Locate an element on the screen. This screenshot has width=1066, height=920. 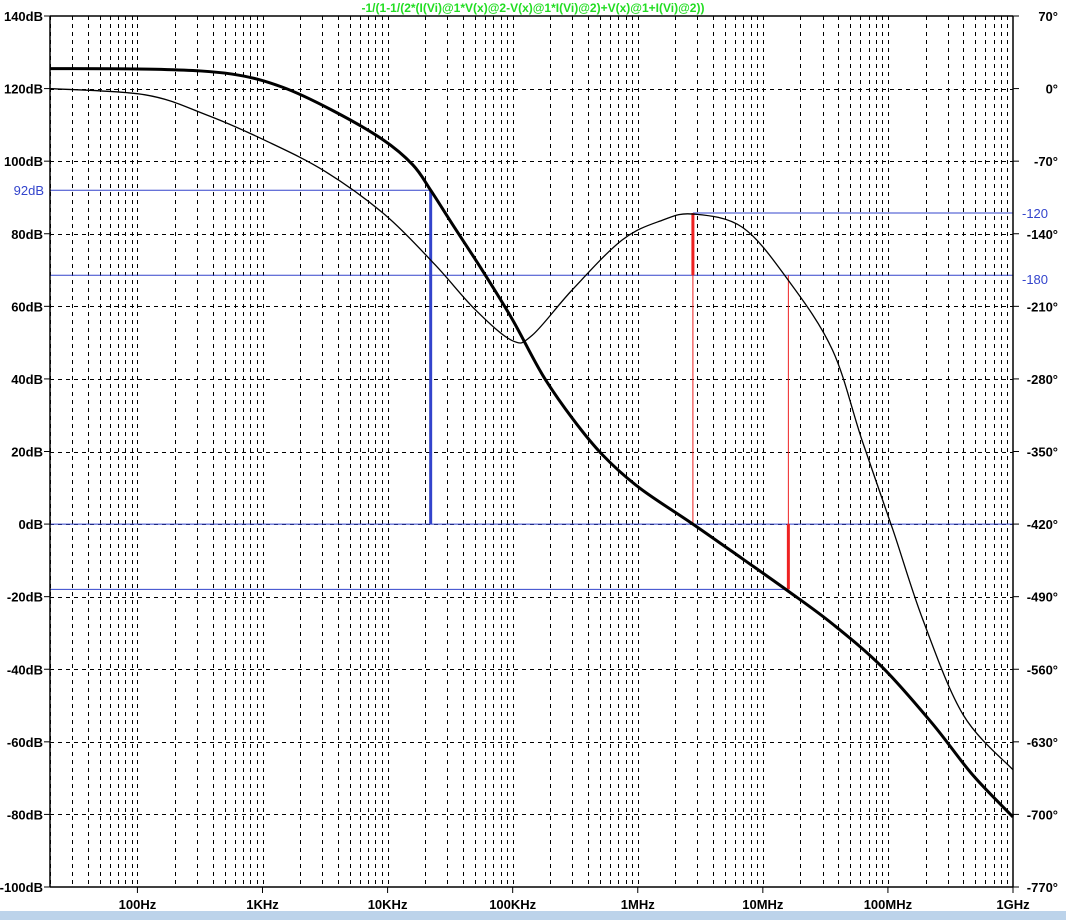
y-tick-label-right: 70° is located at coordinates (1048, 16).